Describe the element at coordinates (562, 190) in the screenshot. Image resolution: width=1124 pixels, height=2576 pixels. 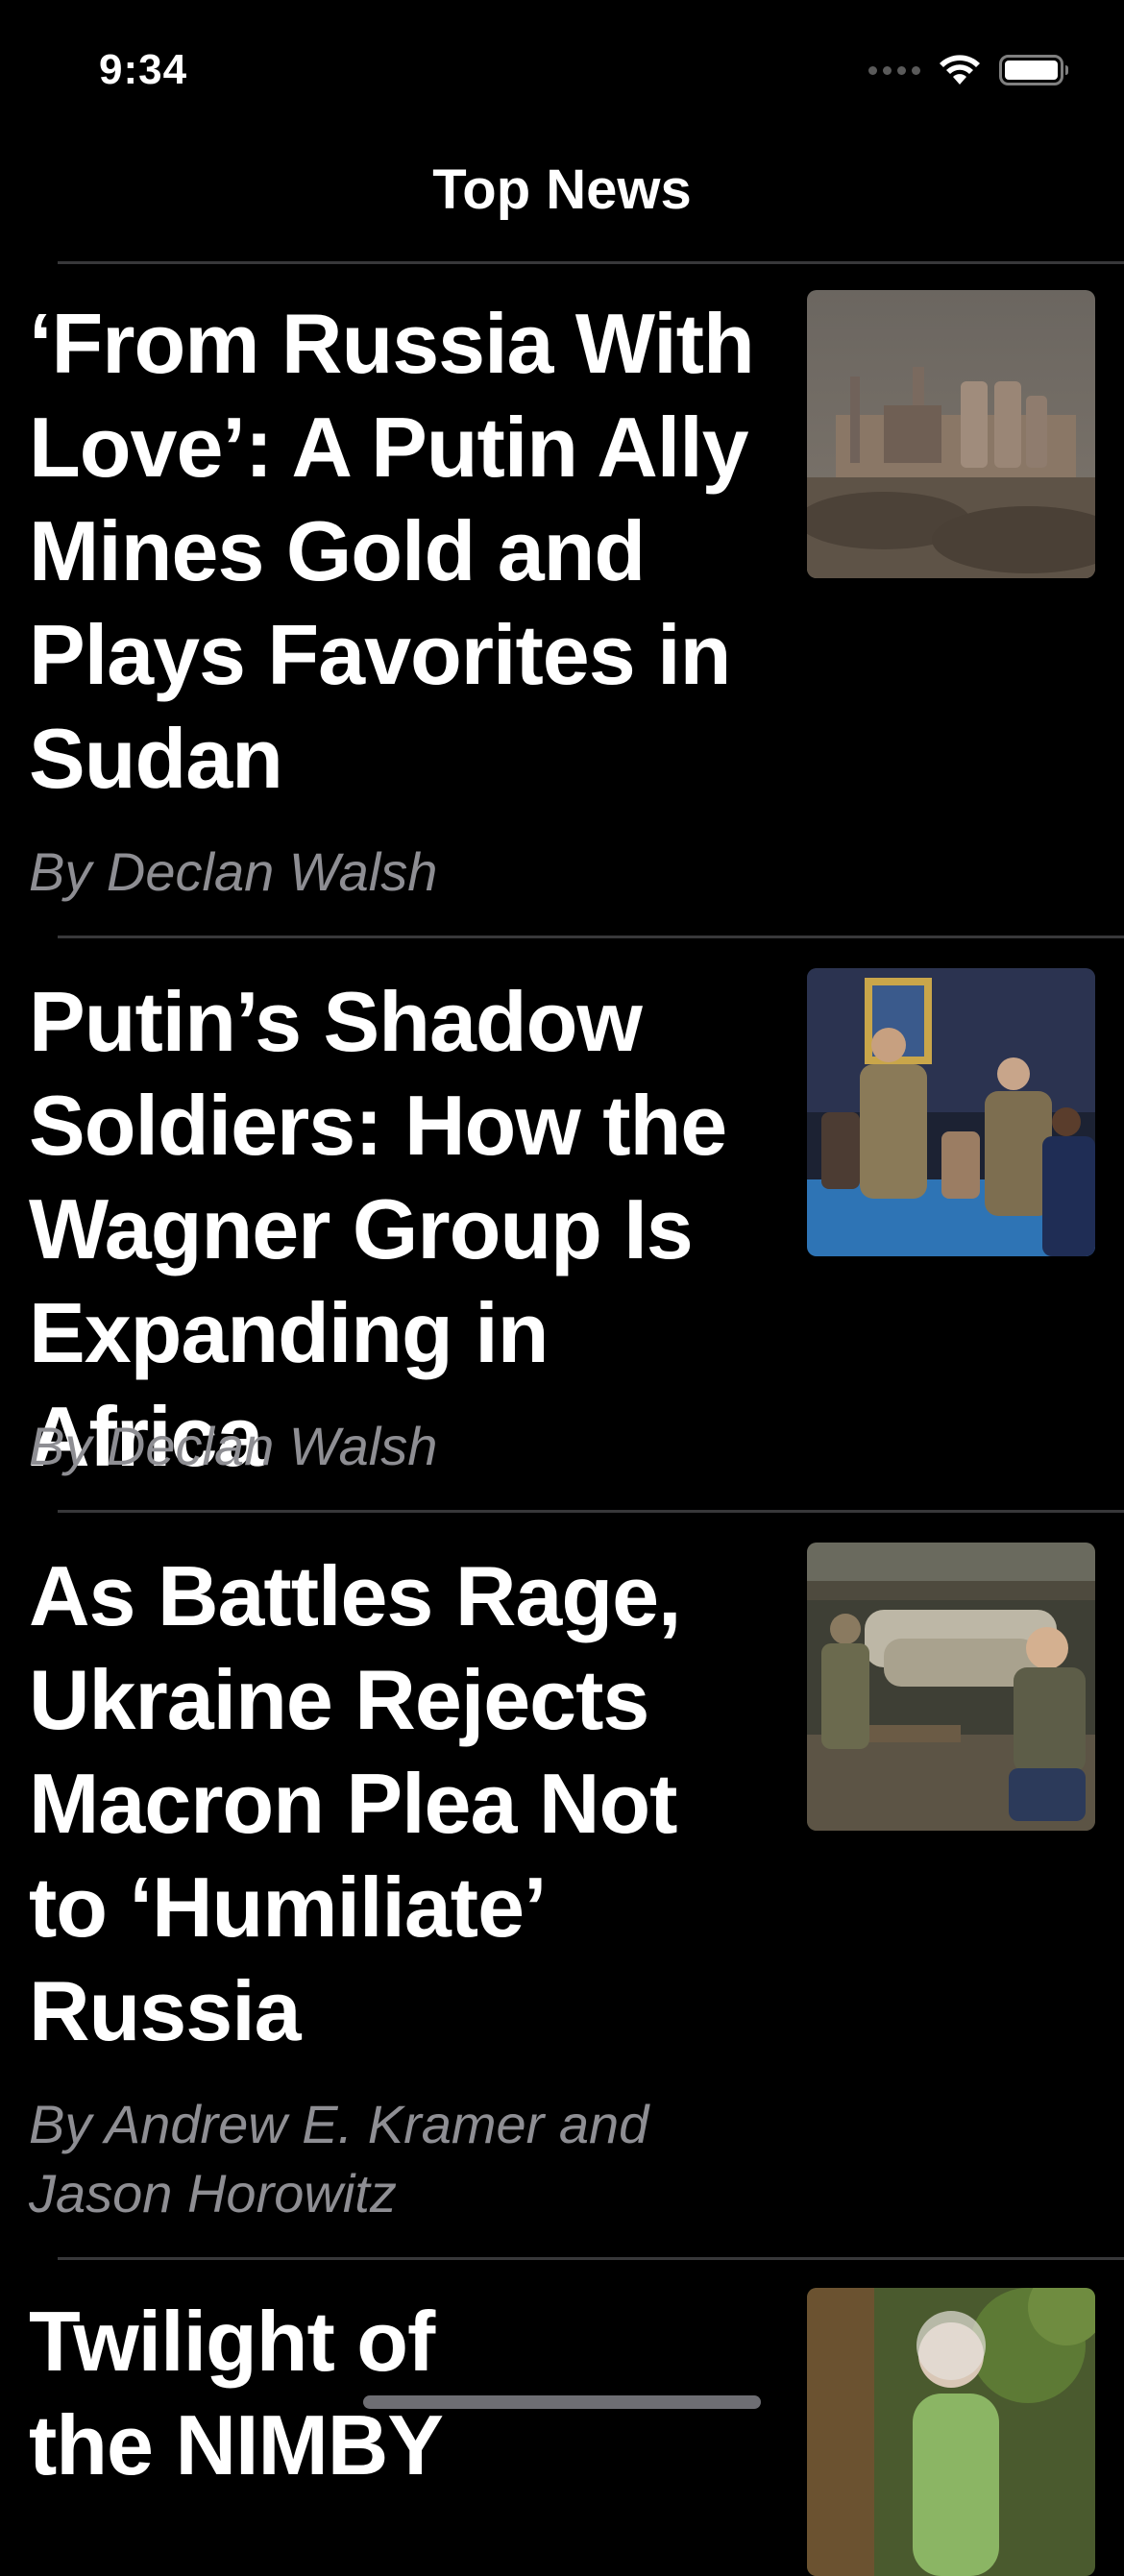
I see `page-title: Top News` at that location.